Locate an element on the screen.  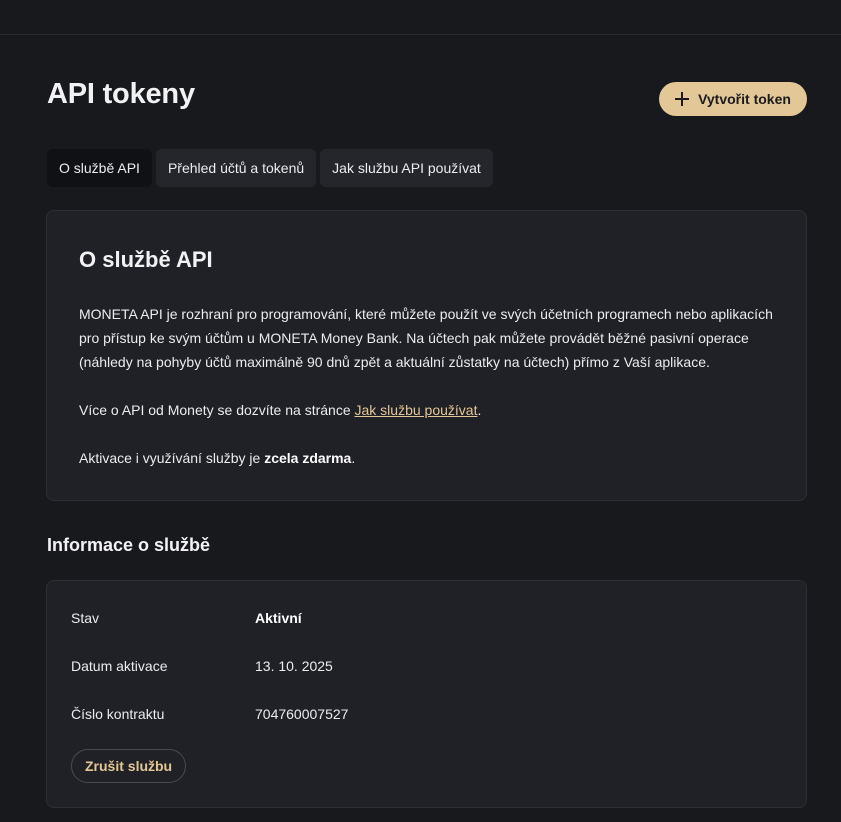
info-row-status: Stav Aktivní is located at coordinates (186, 618).